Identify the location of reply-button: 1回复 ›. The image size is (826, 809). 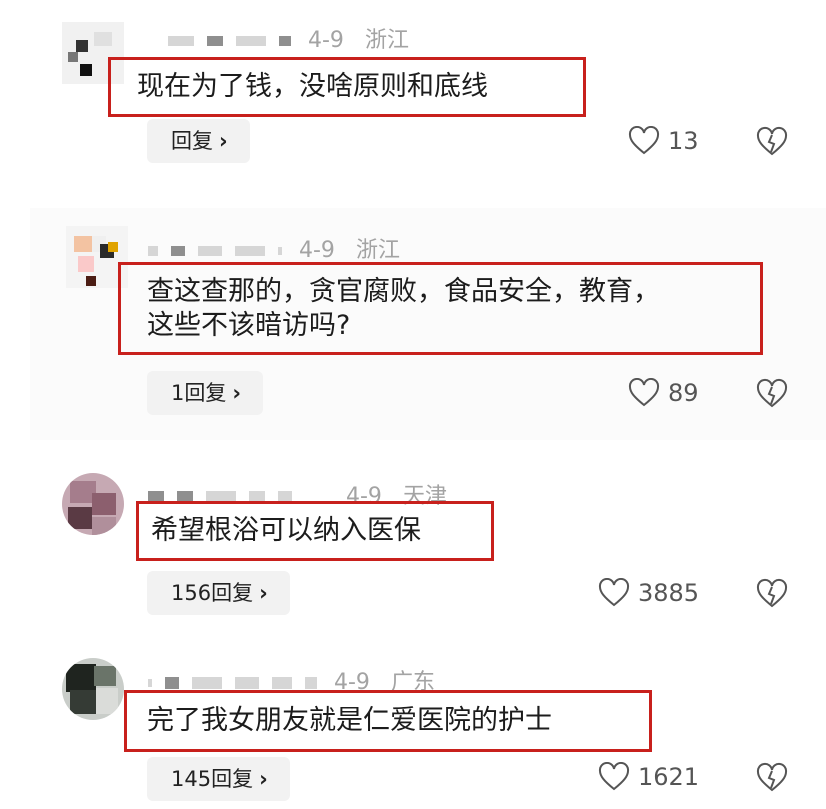
(205, 393).